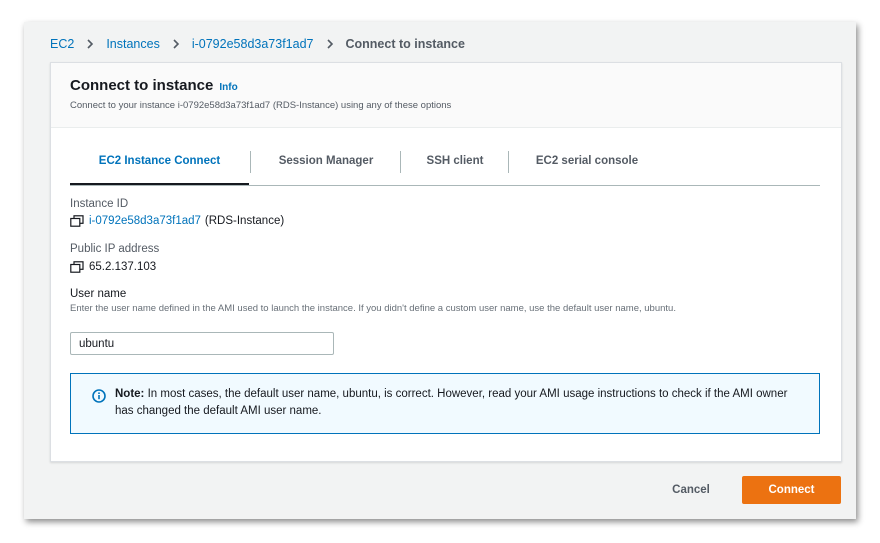  I want to click on breadcrumb-instances: Instances, so click(133, 44).